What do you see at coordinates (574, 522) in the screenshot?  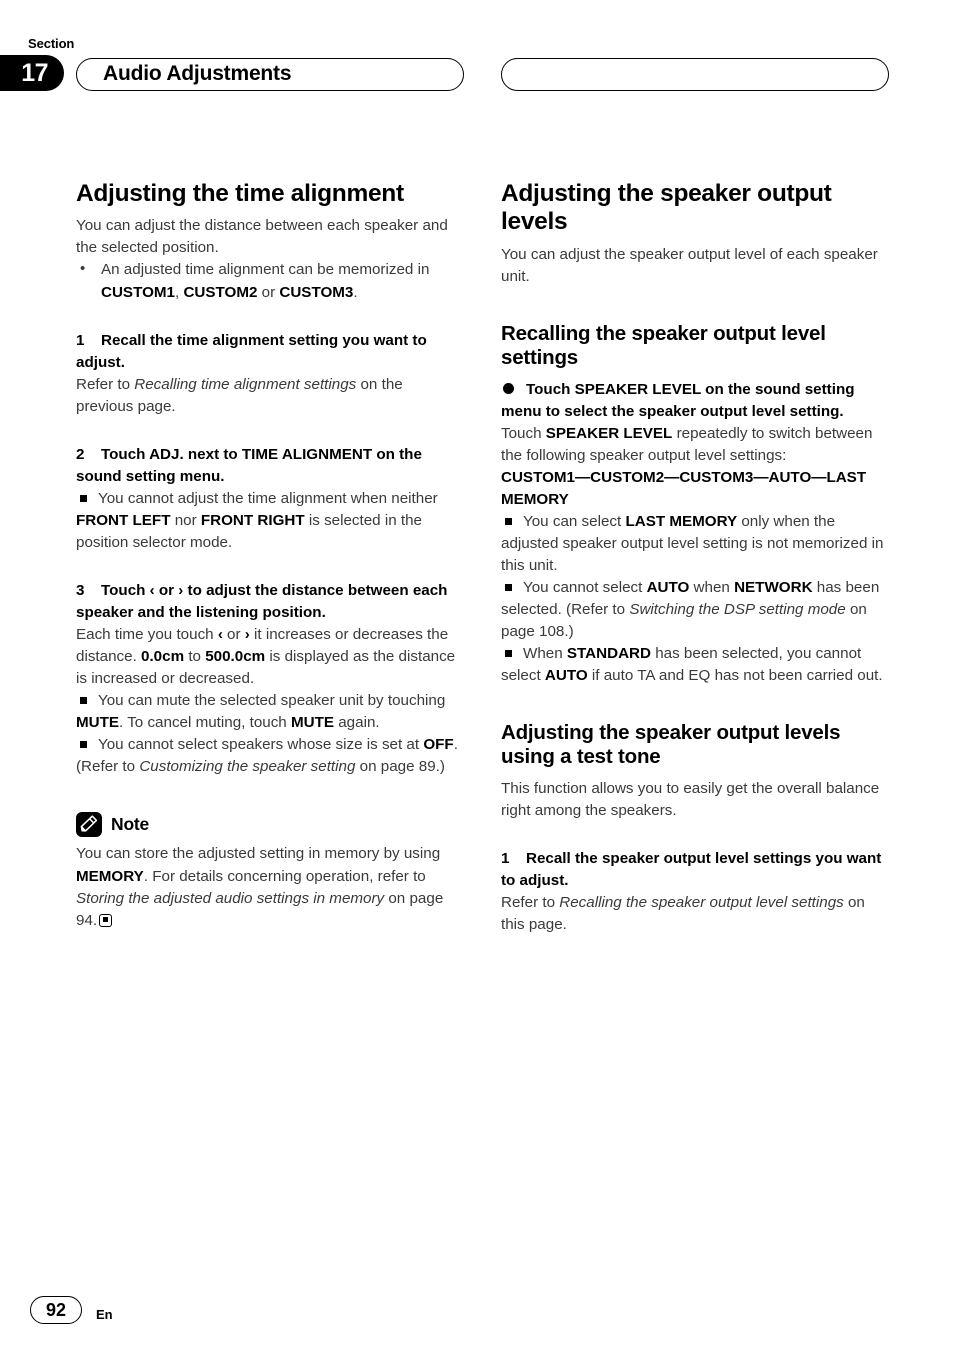 I see `note-pre-text: You can select` at bounding box center [574, 522].